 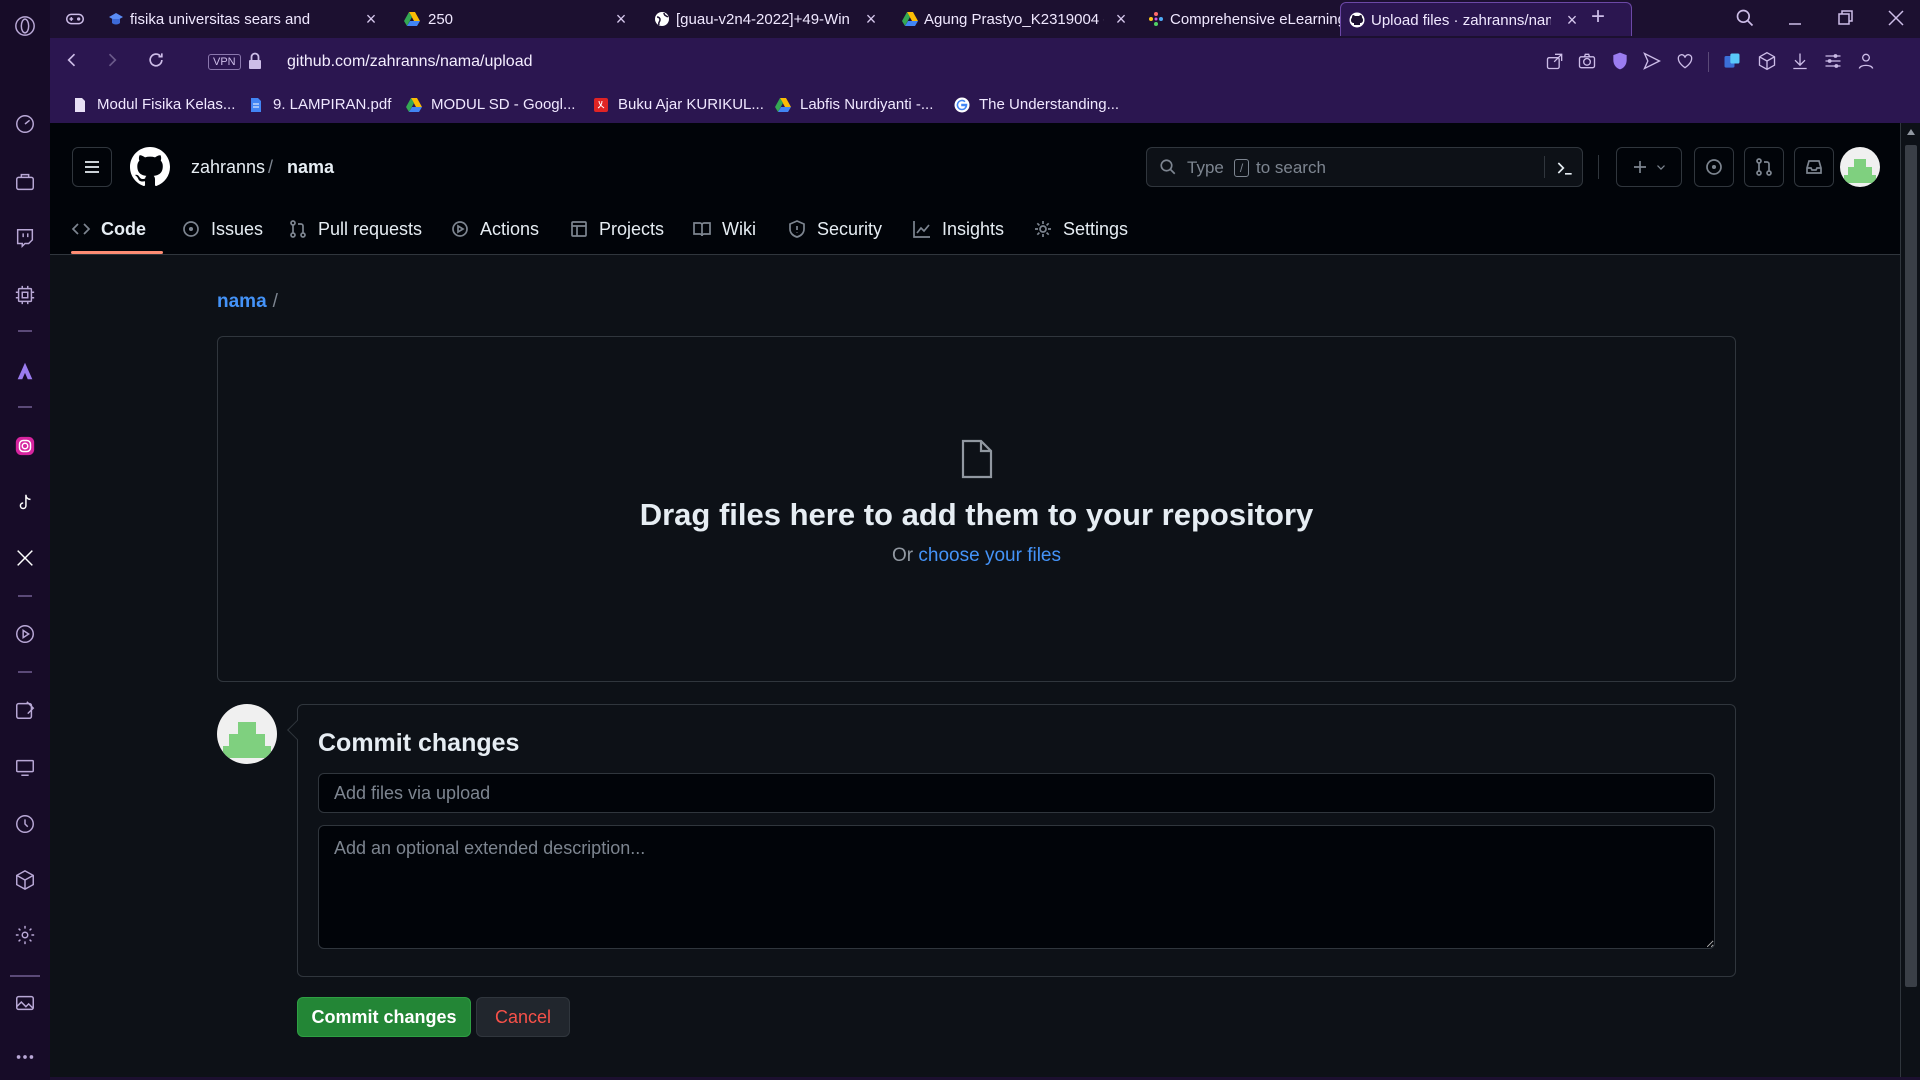 What do you see at coordinates (1291, 167) in the screenshot?
I see `search-placeholder-suffix: to search` at bounding box center [1291, 167].